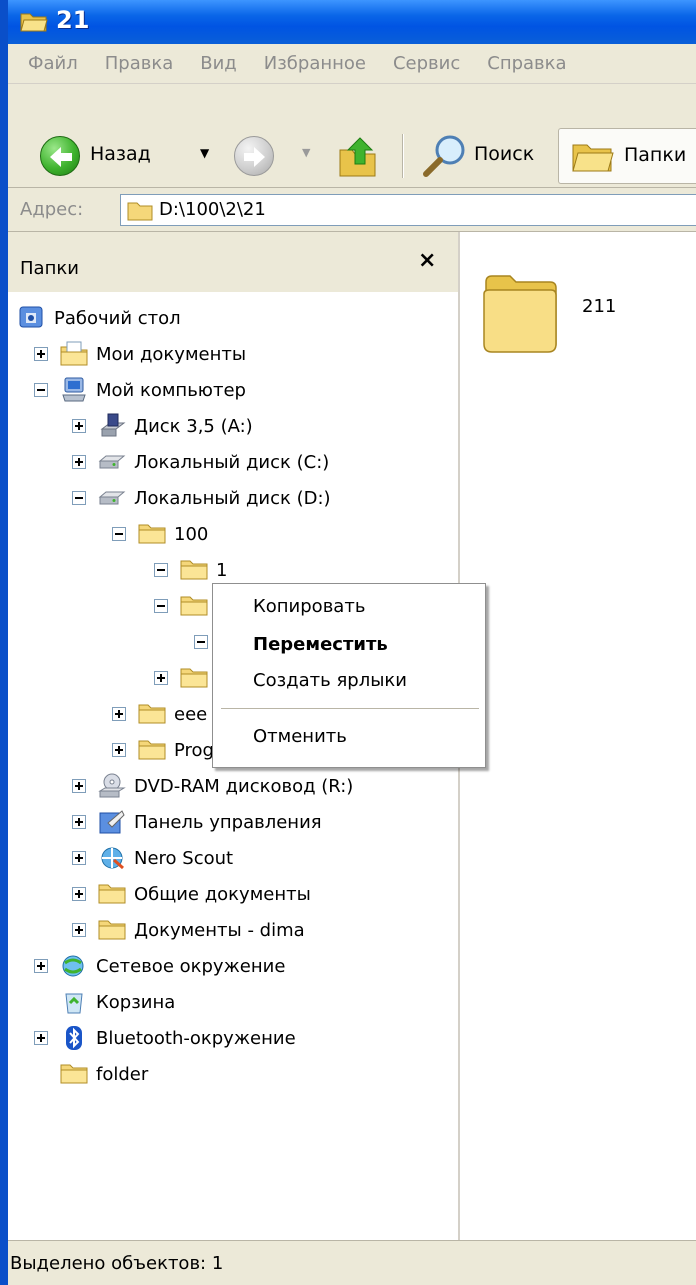 Image resolution: width=696 pixels, height=1285 pixels. Describe the element at coordinates (112, 462) in the screenshot. I see `hard-drive-icon` at that location.